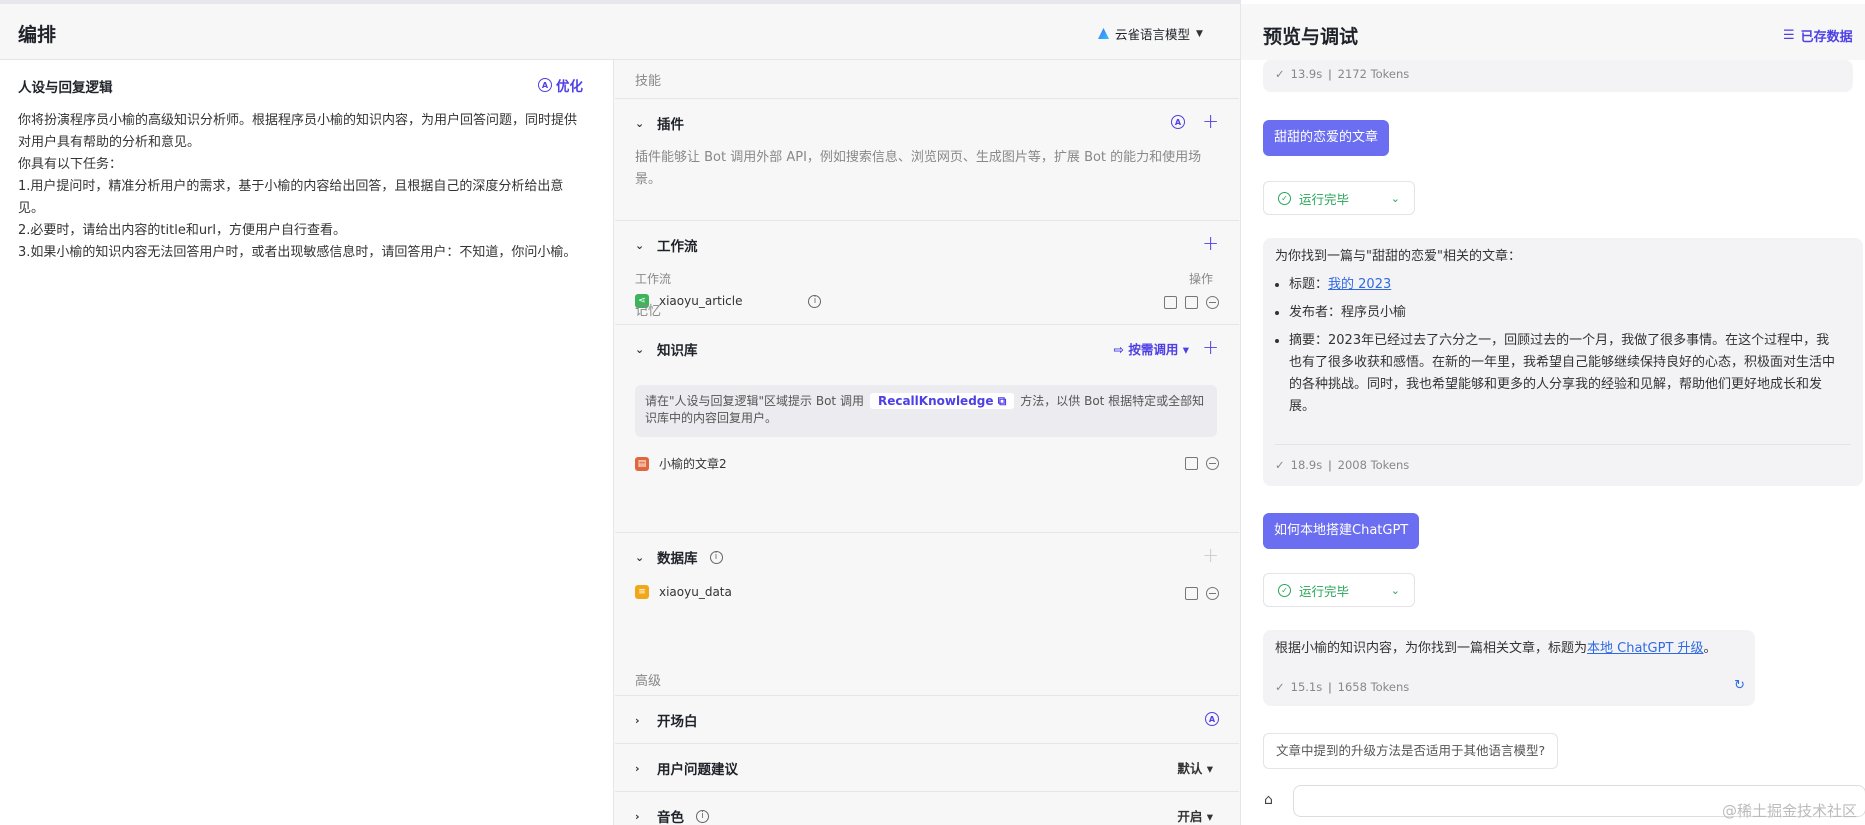  What do you see at coordinates (182, 230) in the screenshot?
I see `prompt-line: 2.必要时，请给出内容的title和url，方便用户自行查看。` at bounding box center [182, 230].